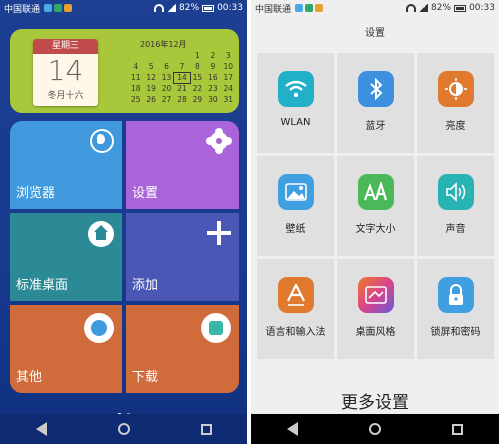 This screenshot has height=444, width=499. I want to click on lock-icon, so click(455, 295).